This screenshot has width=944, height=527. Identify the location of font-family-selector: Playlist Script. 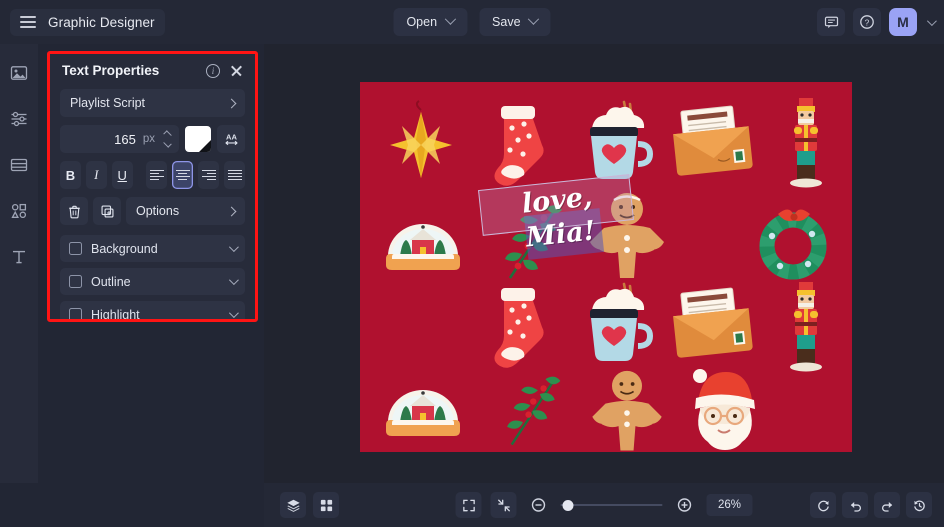
(152, 103).